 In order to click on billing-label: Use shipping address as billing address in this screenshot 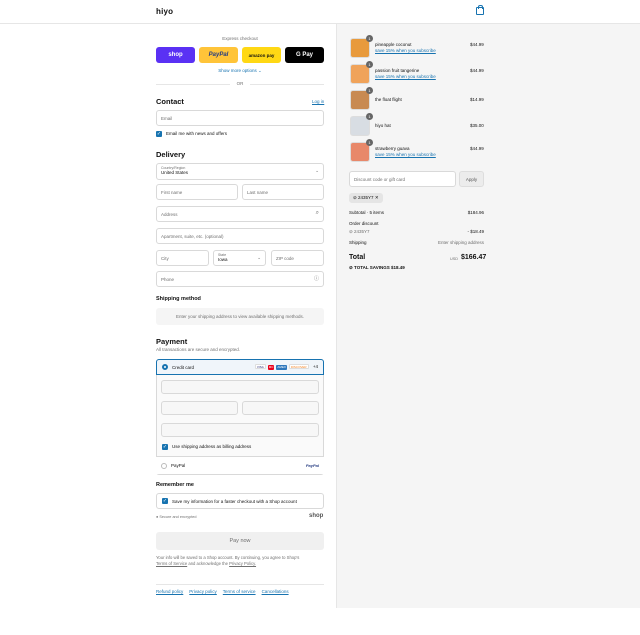, I will do `click(212, 447)`.